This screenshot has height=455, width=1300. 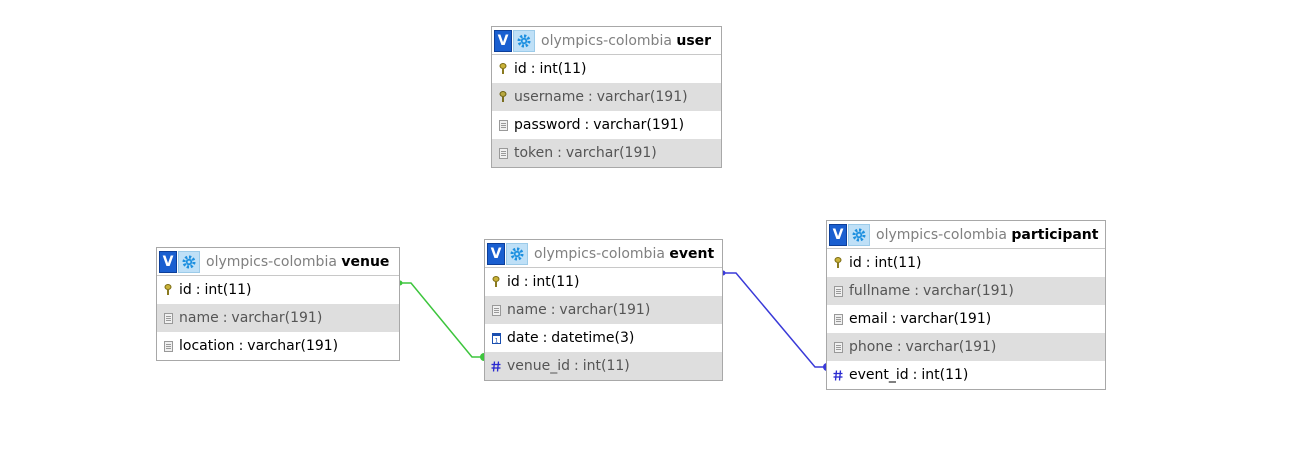 What do you see at coordinates (694, 40) in the screenshot?
I see `table-name: user` at bounding box center [694, 40].